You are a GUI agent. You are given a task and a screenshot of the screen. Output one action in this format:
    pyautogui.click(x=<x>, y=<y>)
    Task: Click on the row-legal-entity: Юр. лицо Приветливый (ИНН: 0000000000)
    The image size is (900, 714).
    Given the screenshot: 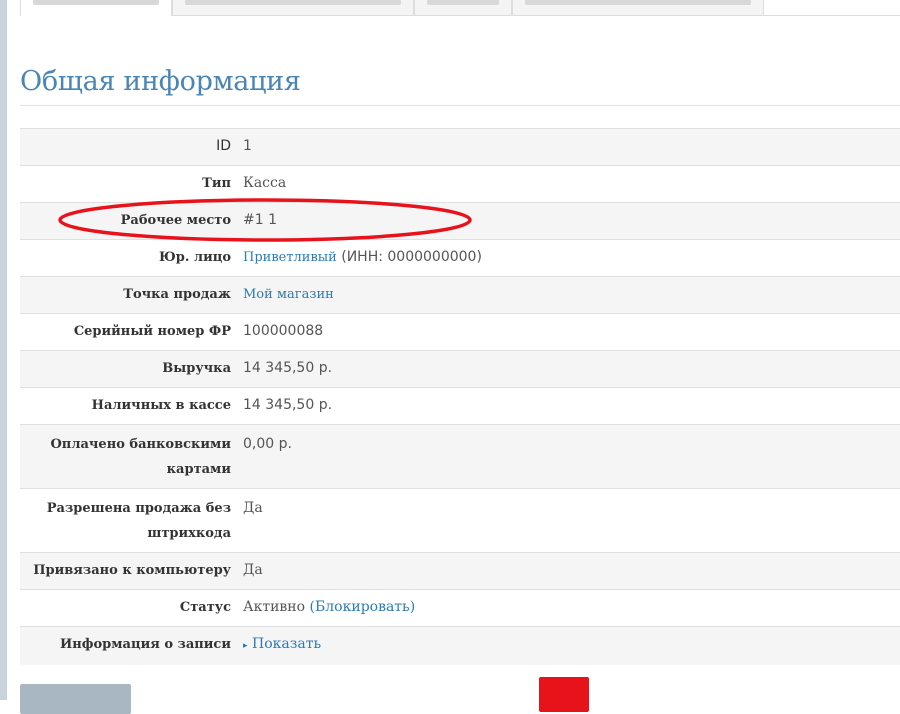 What is the action you would take?
    pyautogui.click(x=460, y=258)
    